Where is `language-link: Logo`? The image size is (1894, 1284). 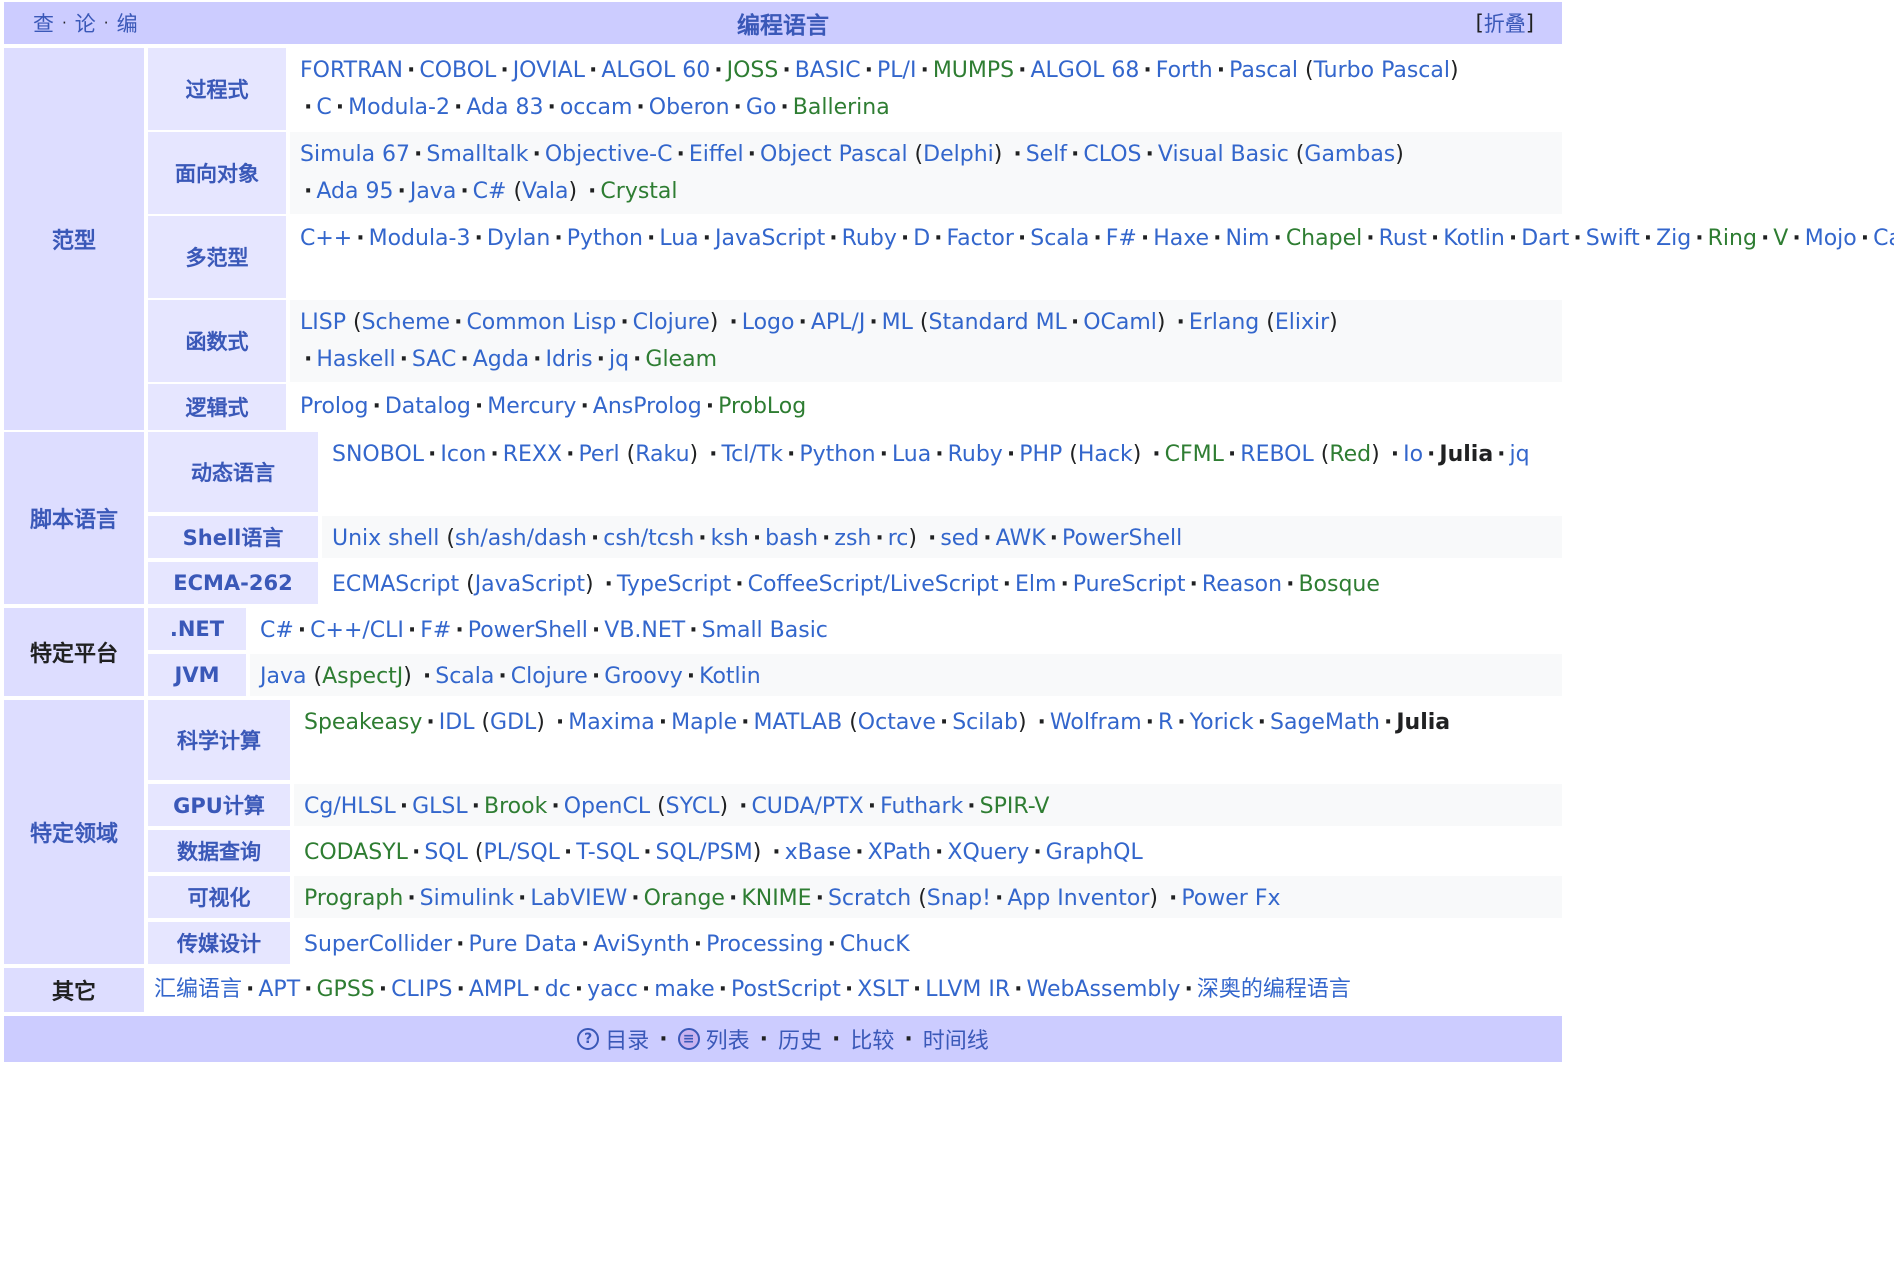 language-link: Logo is located at coordinates (768, 322).